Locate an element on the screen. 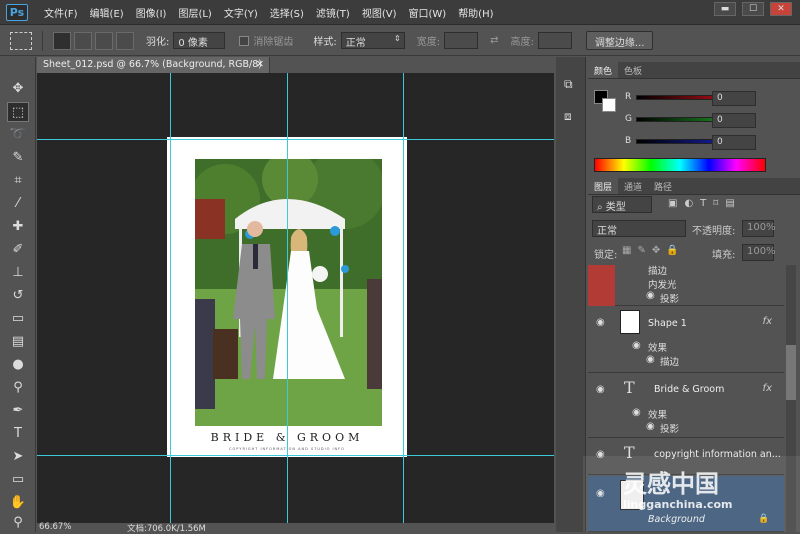 This screenshot has width=800, height=534. background-color-swatch is located at coordinates (609, 105).